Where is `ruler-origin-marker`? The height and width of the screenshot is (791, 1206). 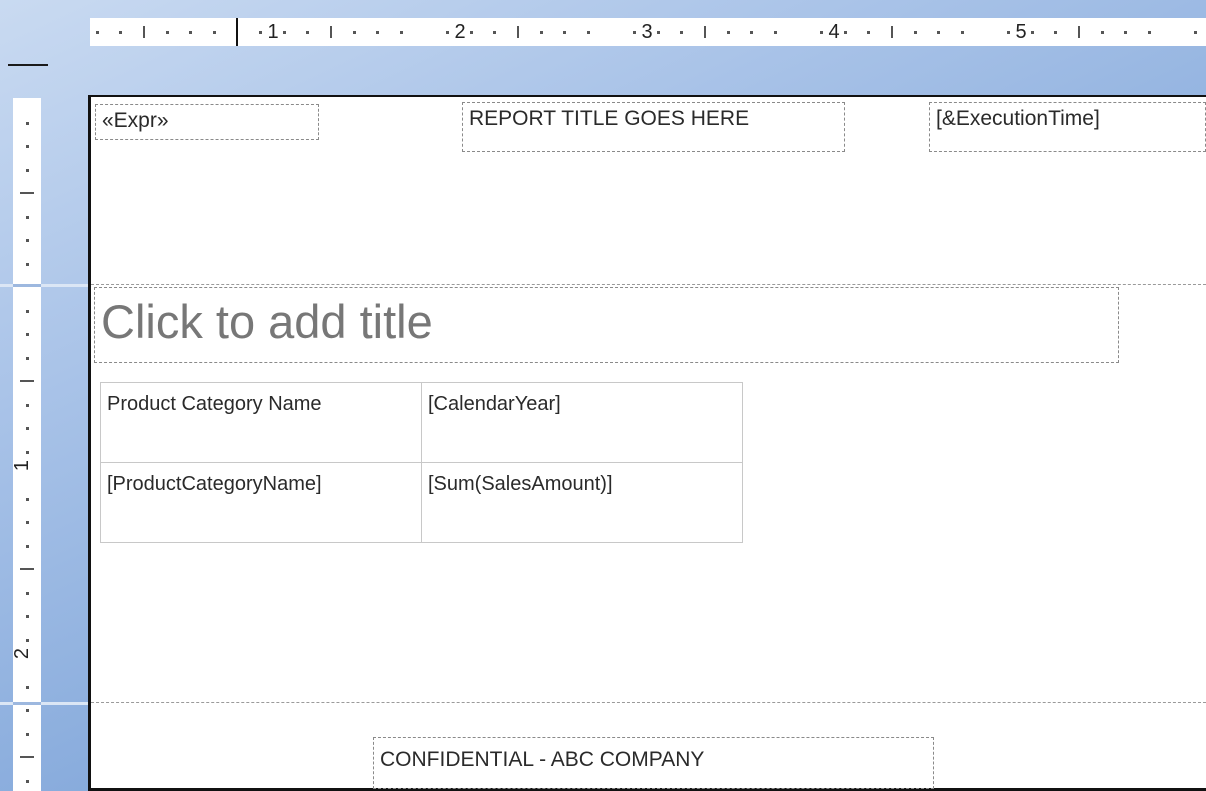
ruler-origin-marker is located at coordinates (237, 32).